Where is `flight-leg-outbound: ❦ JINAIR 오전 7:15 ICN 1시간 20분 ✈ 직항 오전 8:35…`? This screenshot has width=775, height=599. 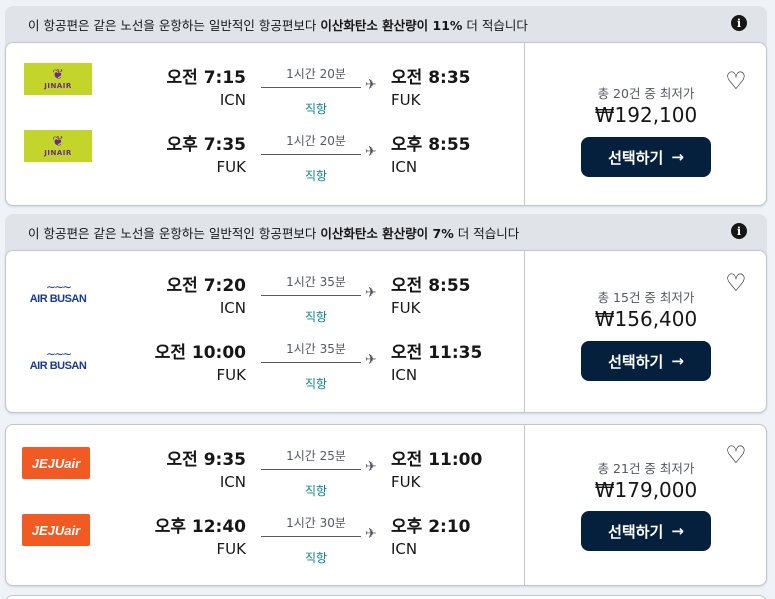
flight-leg-outbound: ❦ JINAIR 오전 7:15 ICN 1시간 20분 ✈ 직항 오전 8:35… is located at coordinates (265, 93).